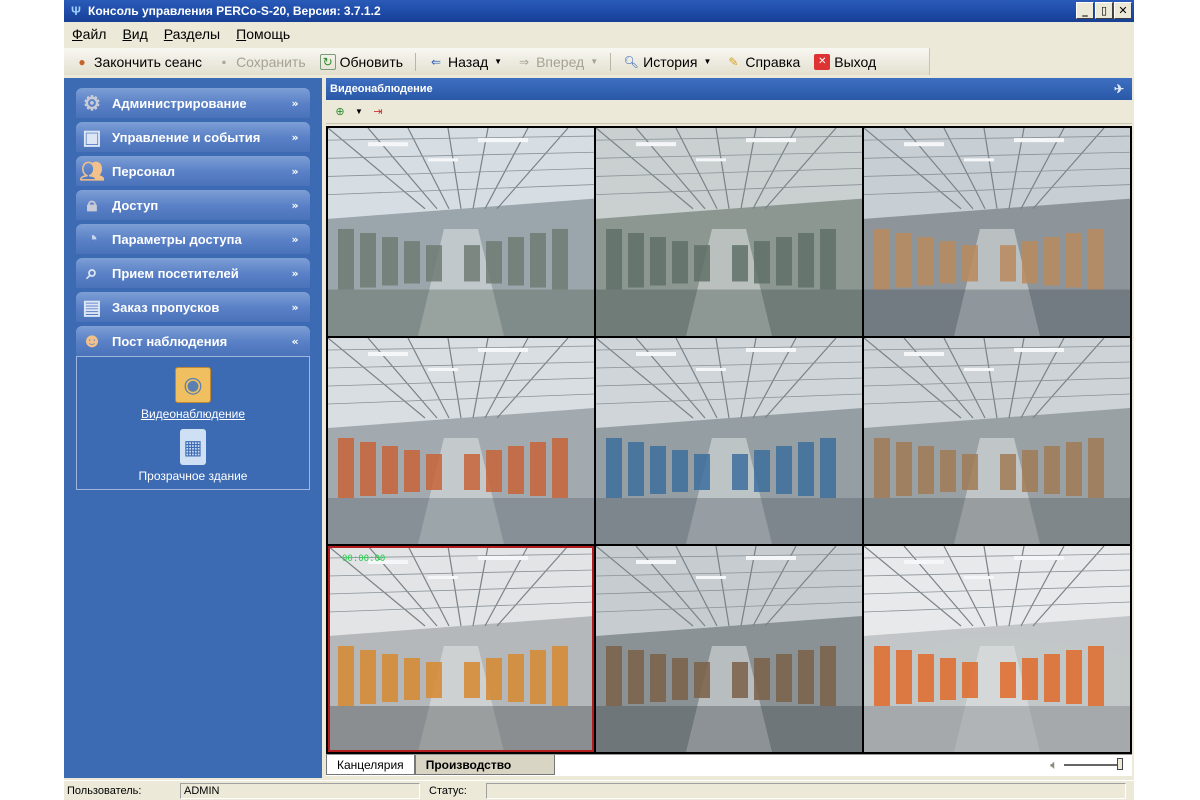 The image size is (1200, 800). What do you see at coordinates (193, 171) in the screenshot?
I see `sidebar-item-personnel: 👥︎ Персонал »` at bounding box center [193, 171].